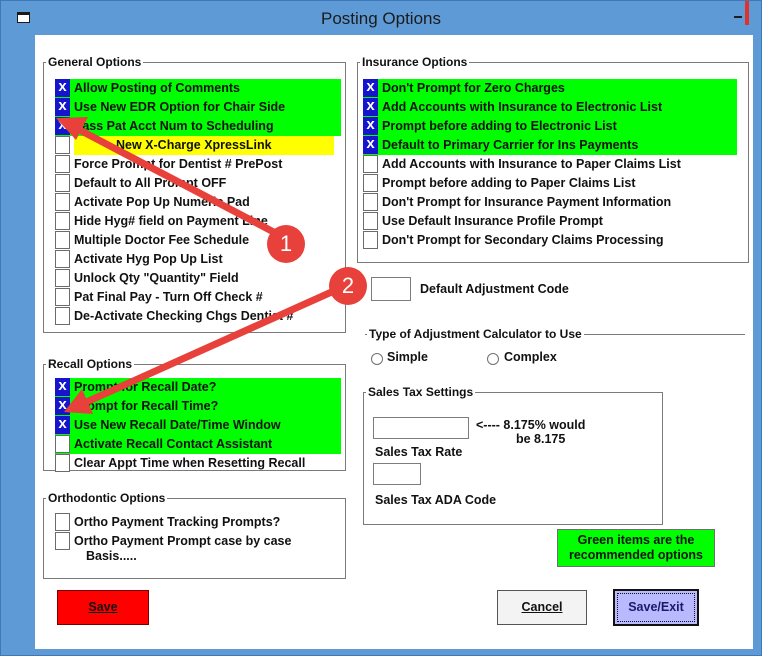  I want to click on sales-tax-rate-label: Sales Tax Rate, so click(419, 452).